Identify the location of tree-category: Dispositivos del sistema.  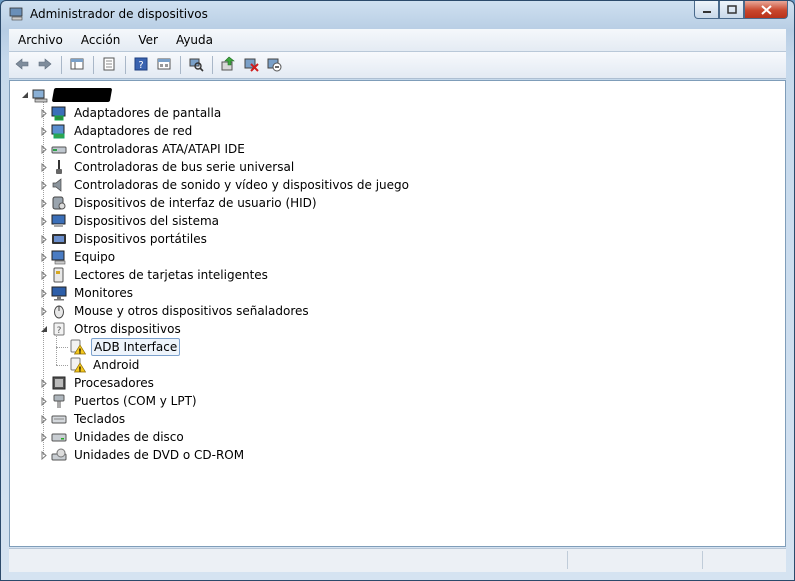
(130, 221).